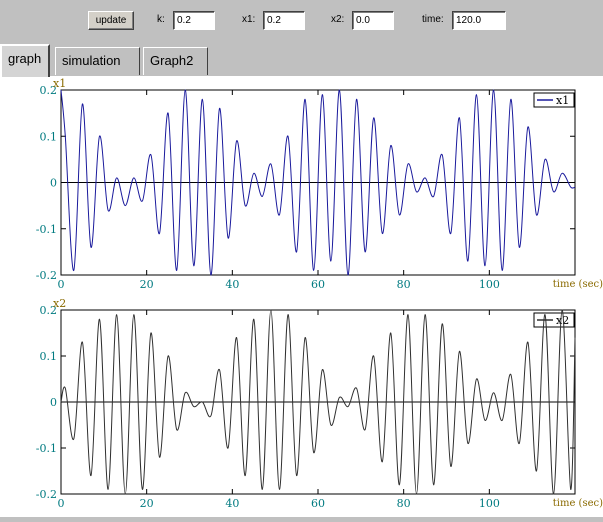 The image size is (603, 522). Describe the element at coordinates (161, 19) in the screenshot. I see `k-label: k:` at that location.